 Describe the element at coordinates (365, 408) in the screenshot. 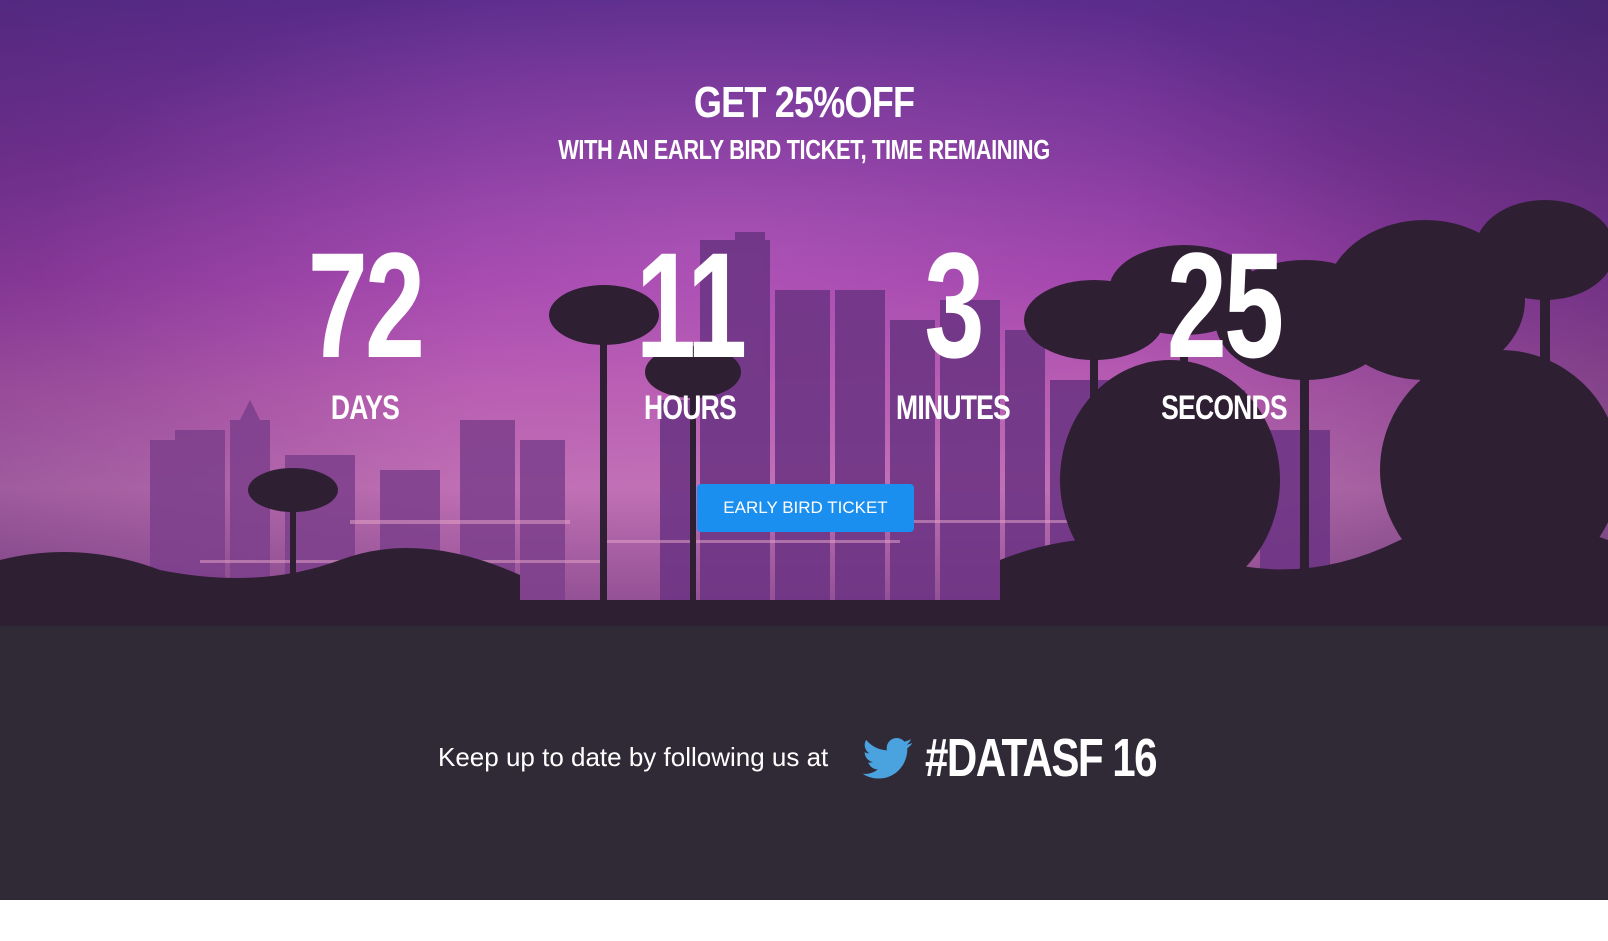

I see `countdown-days-label: DAYS` at that location.